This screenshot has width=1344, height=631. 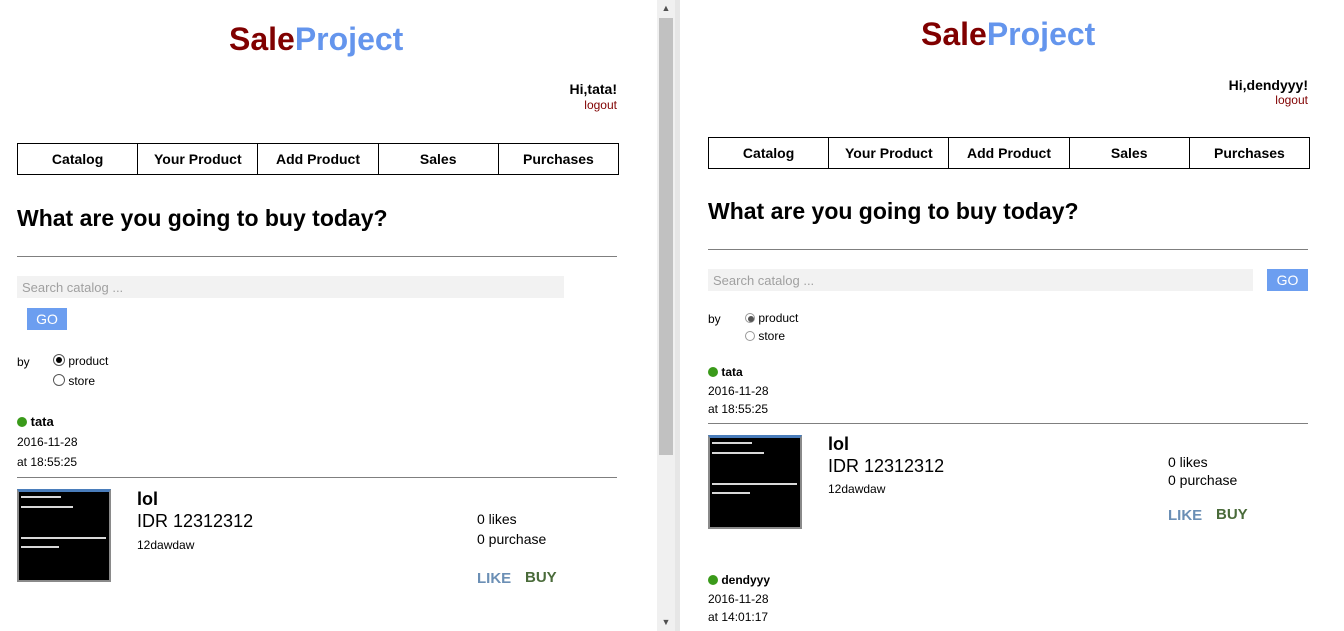 What do you see at coordinates (593, 89) in the screenshot?
I see `user-greeting: Hi,tata!` at bounding box center [593, 89].